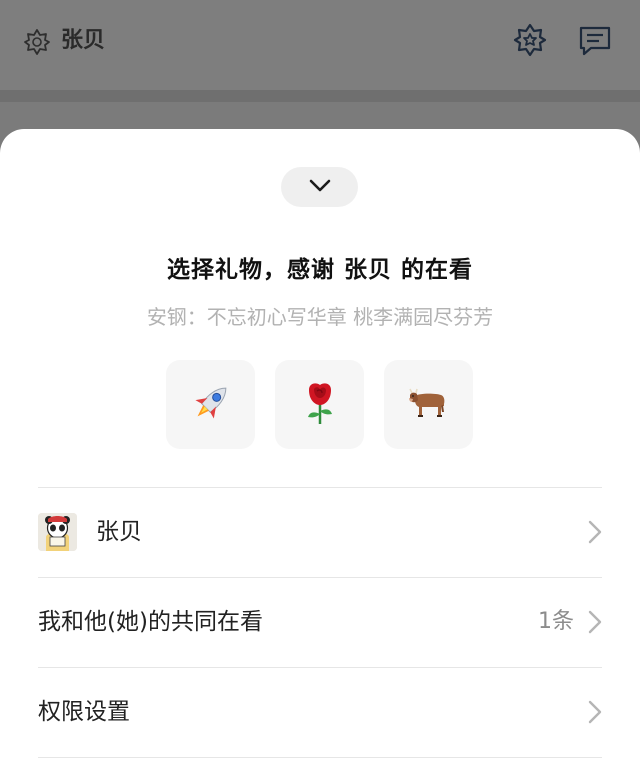  Describe the element at coordinates (320, 712) in the screenshot. I see `permission-settings-row: 权限设置` at that location.